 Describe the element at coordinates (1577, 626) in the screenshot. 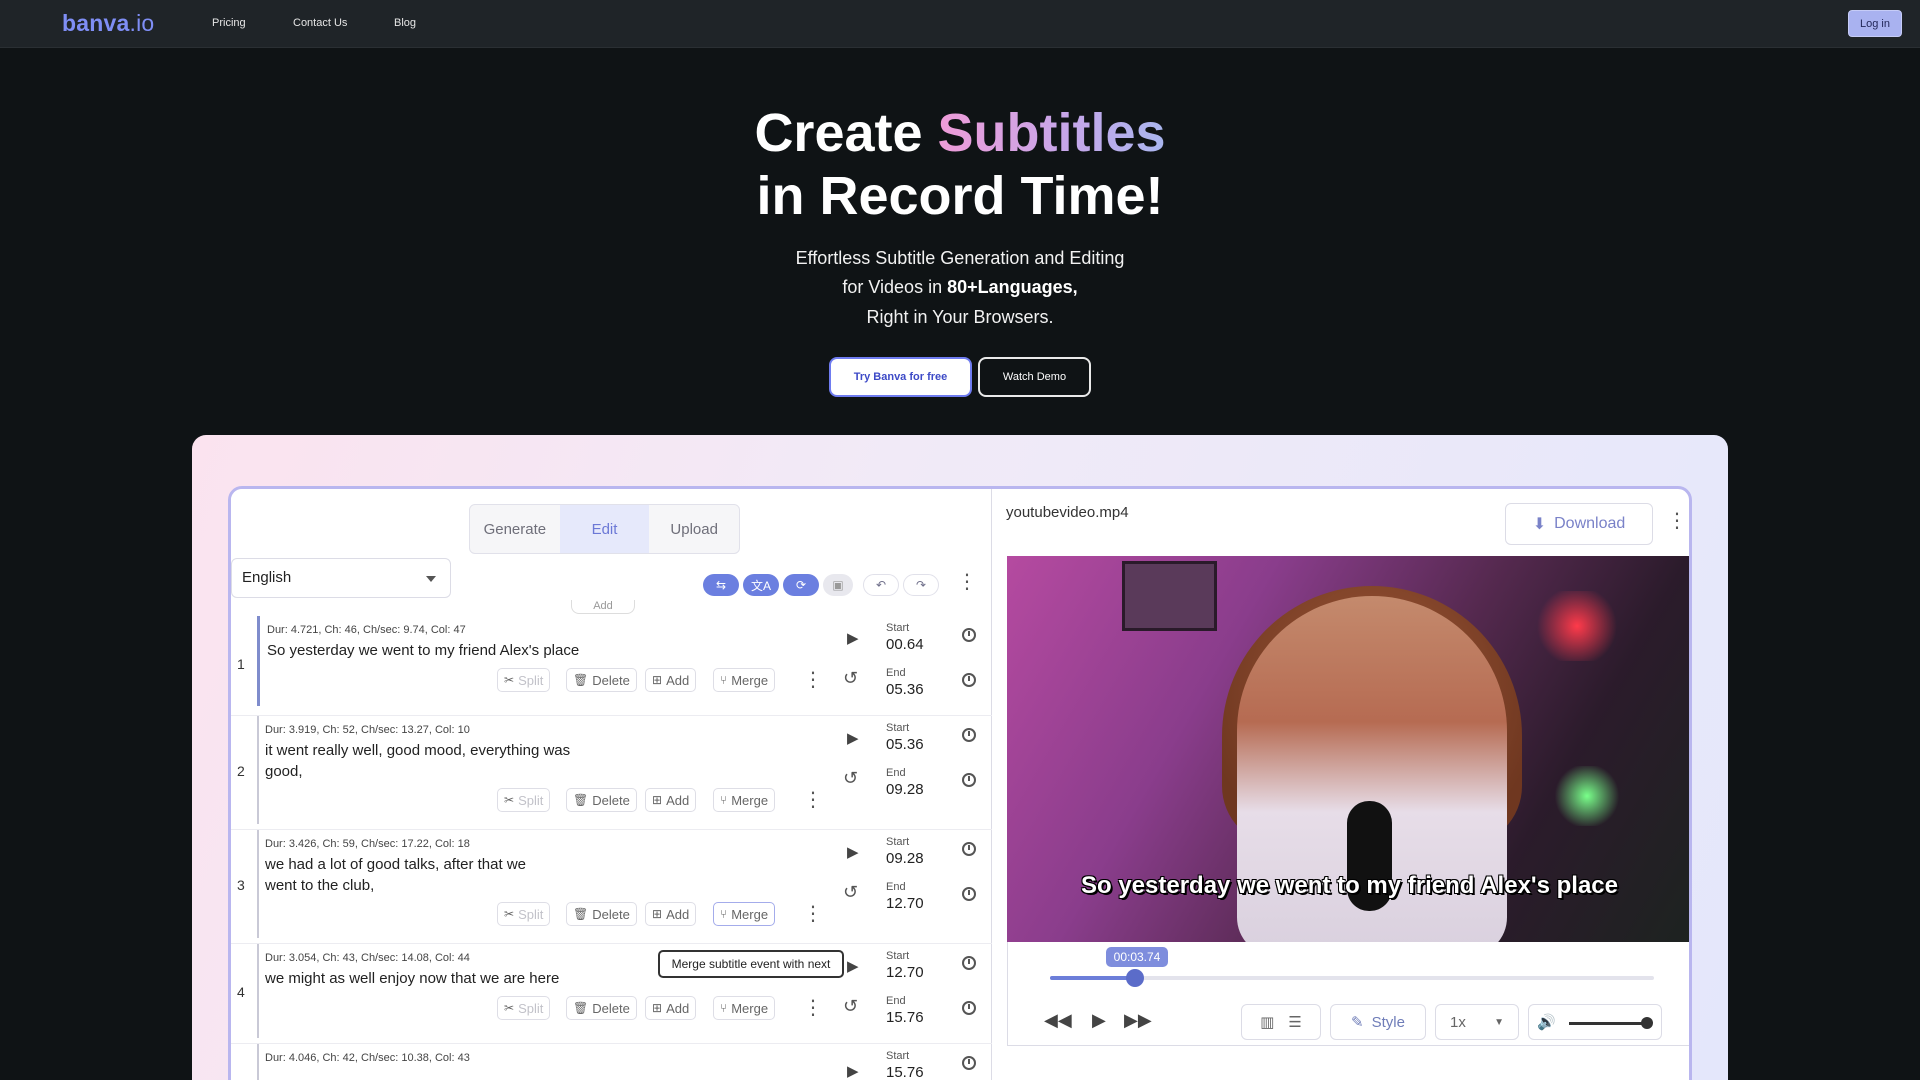

I see `red-light` at that location.